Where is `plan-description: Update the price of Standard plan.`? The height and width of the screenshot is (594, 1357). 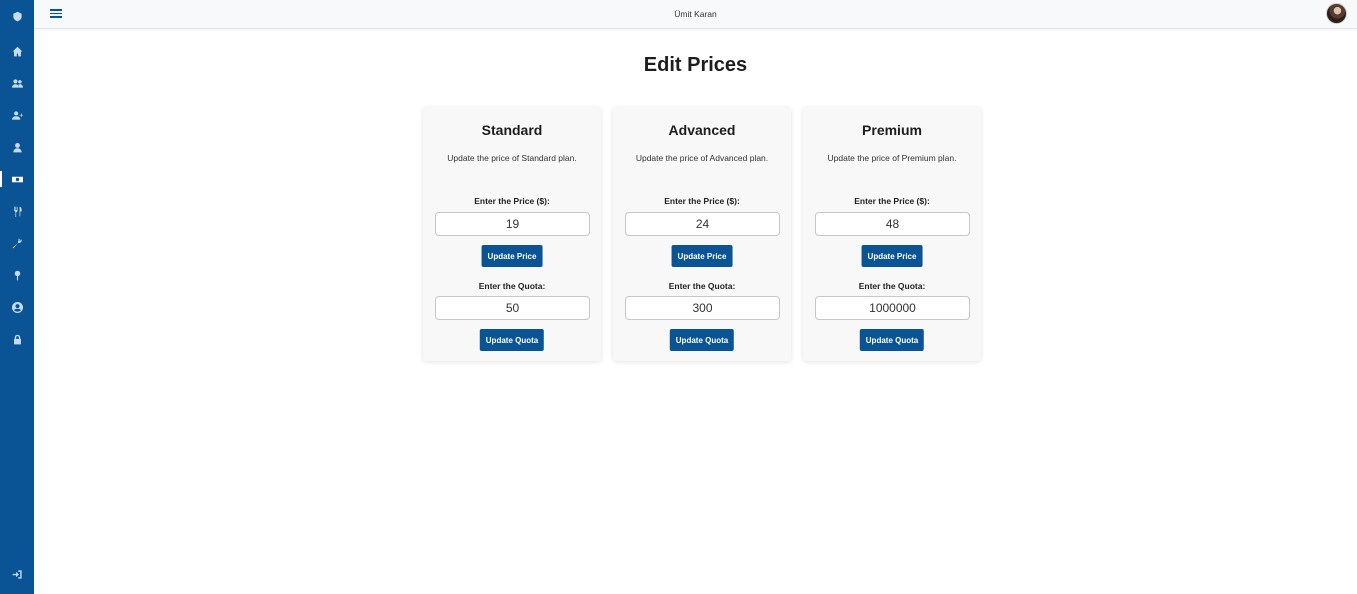 plan-description: Update the price of Standard plan. is located at coordinates (512, 158).